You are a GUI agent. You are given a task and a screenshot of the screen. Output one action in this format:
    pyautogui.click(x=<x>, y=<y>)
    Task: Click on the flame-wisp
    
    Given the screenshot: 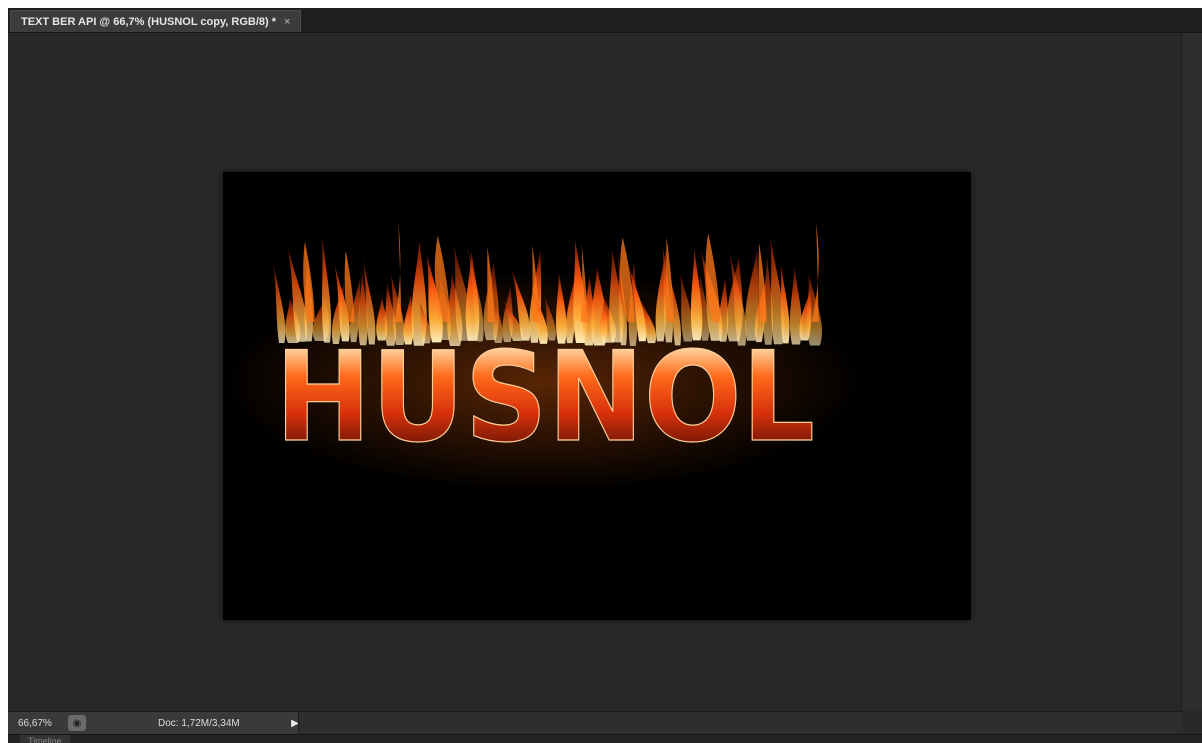 What is the action you would take?
    pyautogui.click(x=670, y=279)
    